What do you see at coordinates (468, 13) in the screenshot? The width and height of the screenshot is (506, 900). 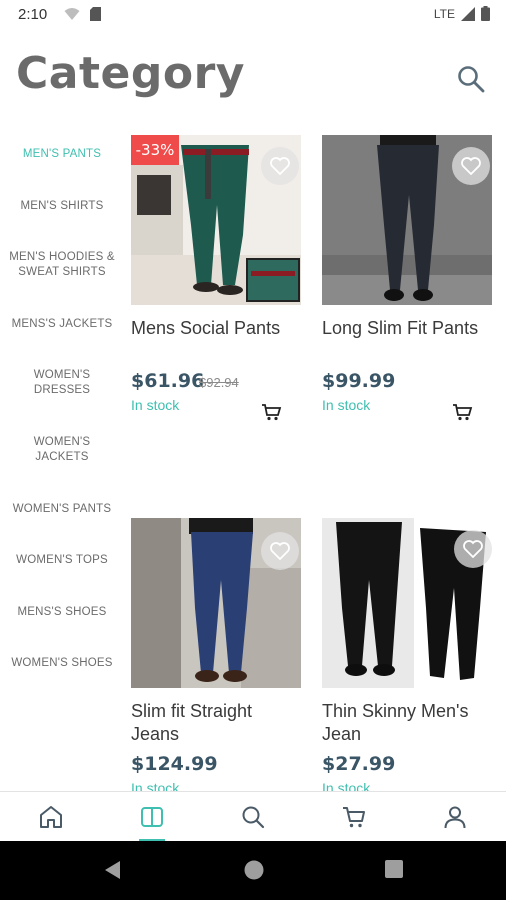 I see `signal-icon` at bounding box center [468, 13].